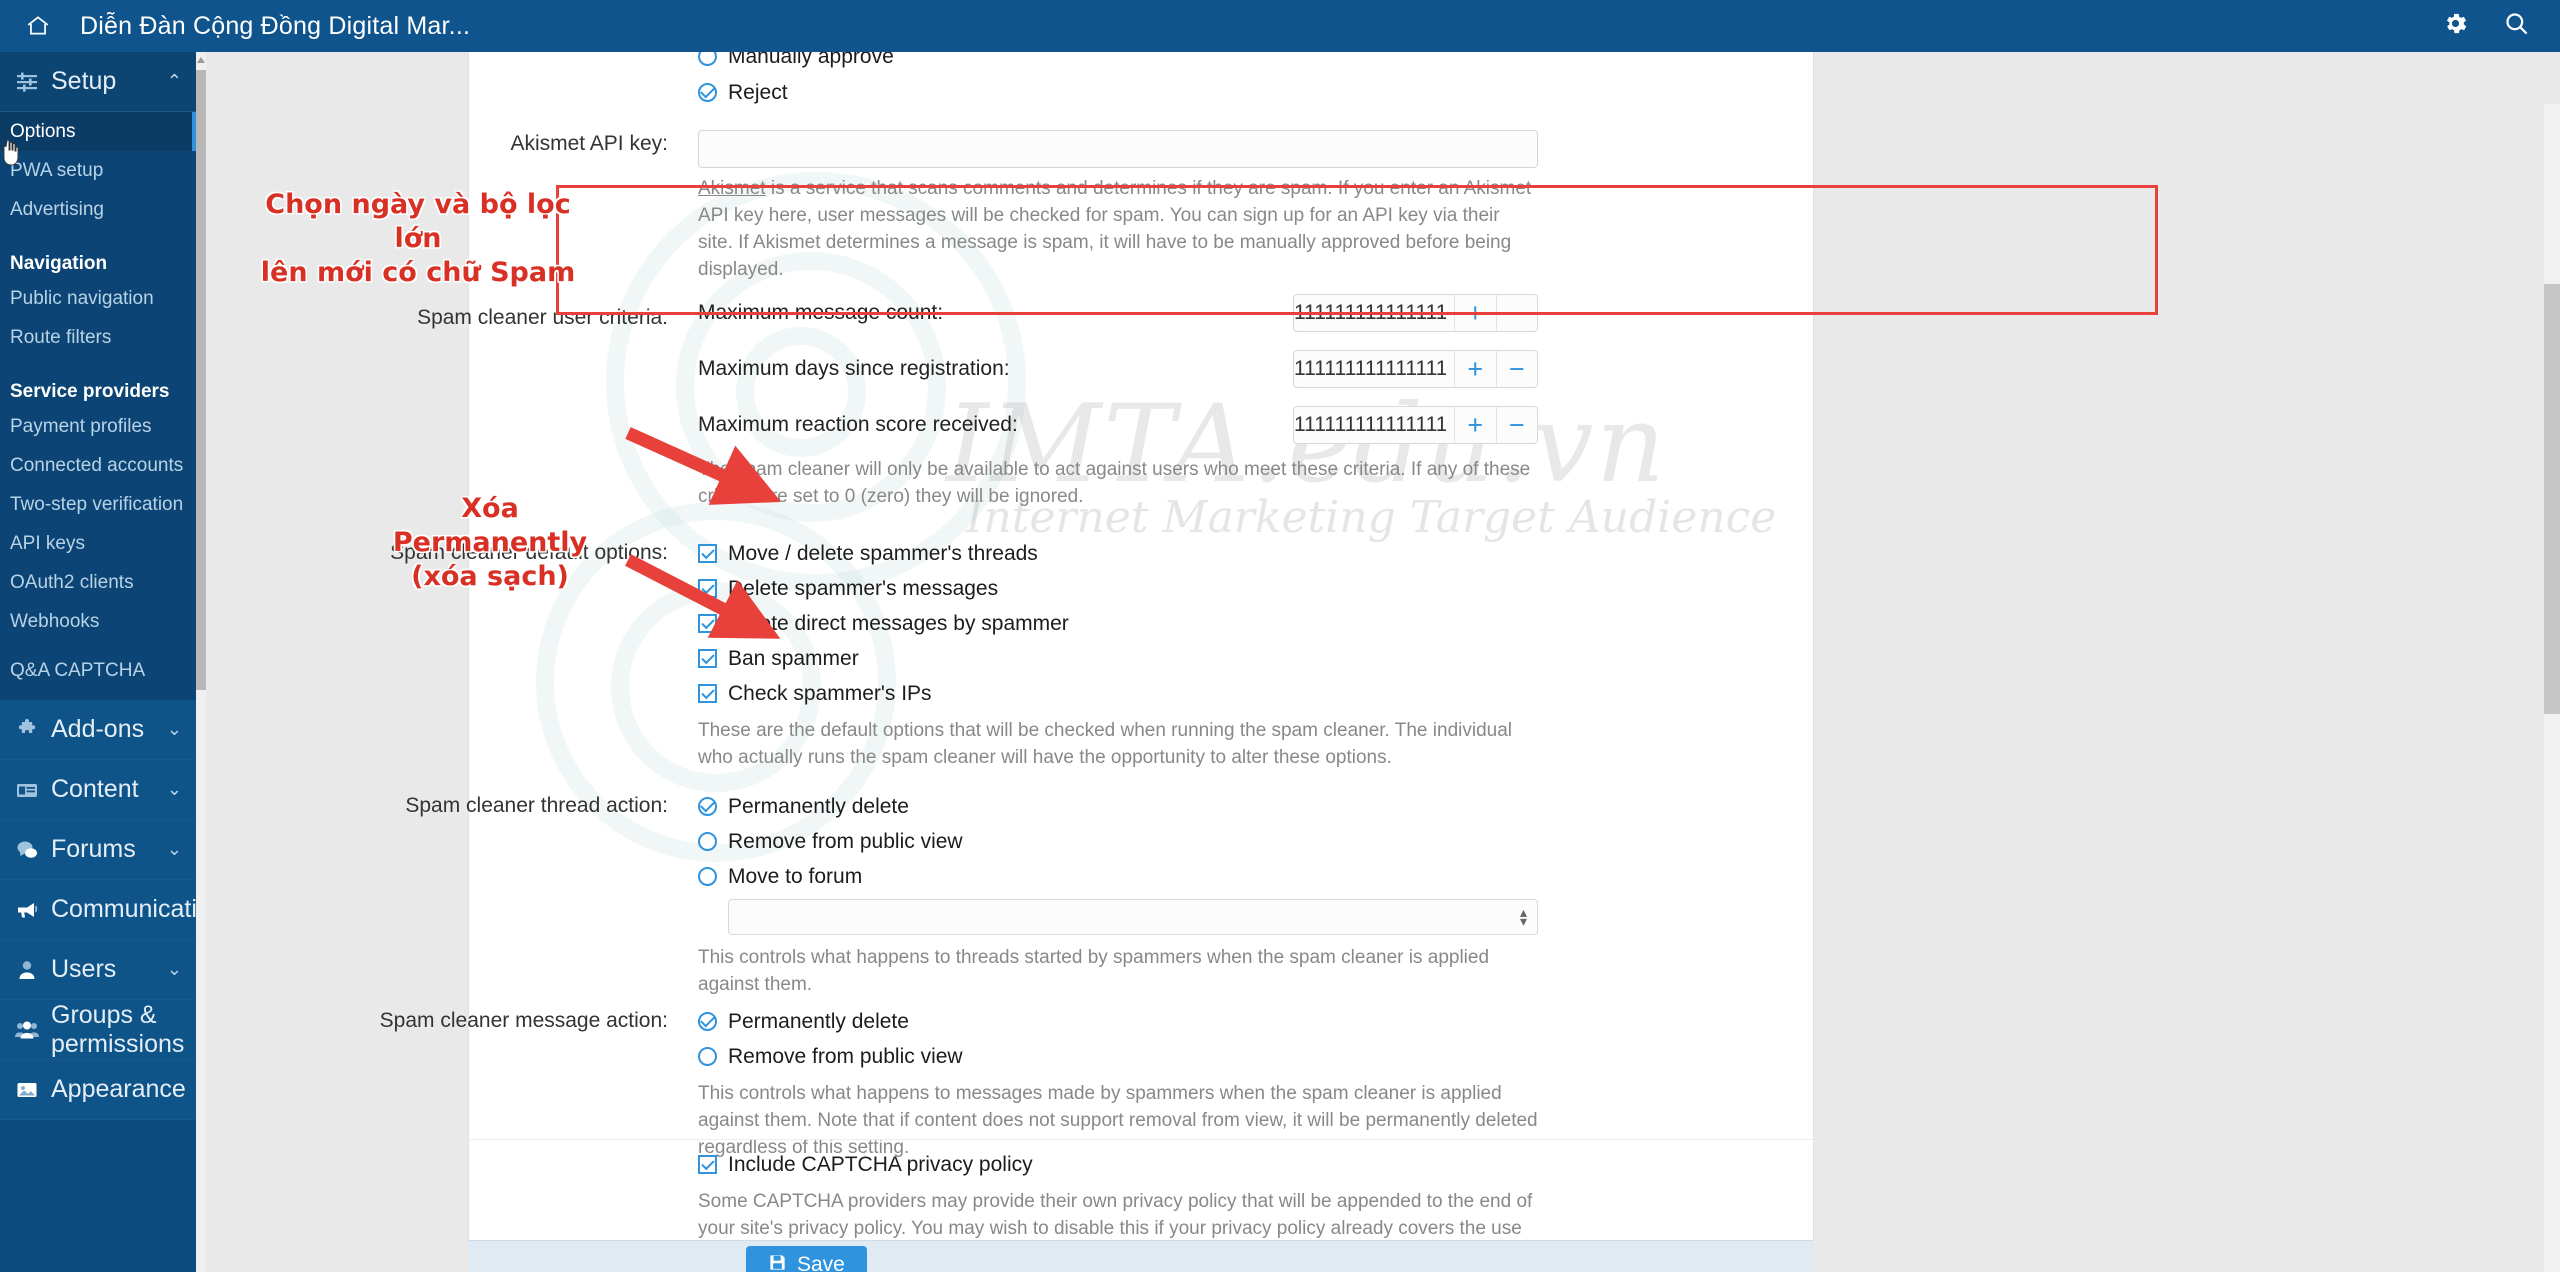  I want to click on sidebar-item-options: Options, so click(98, 131).